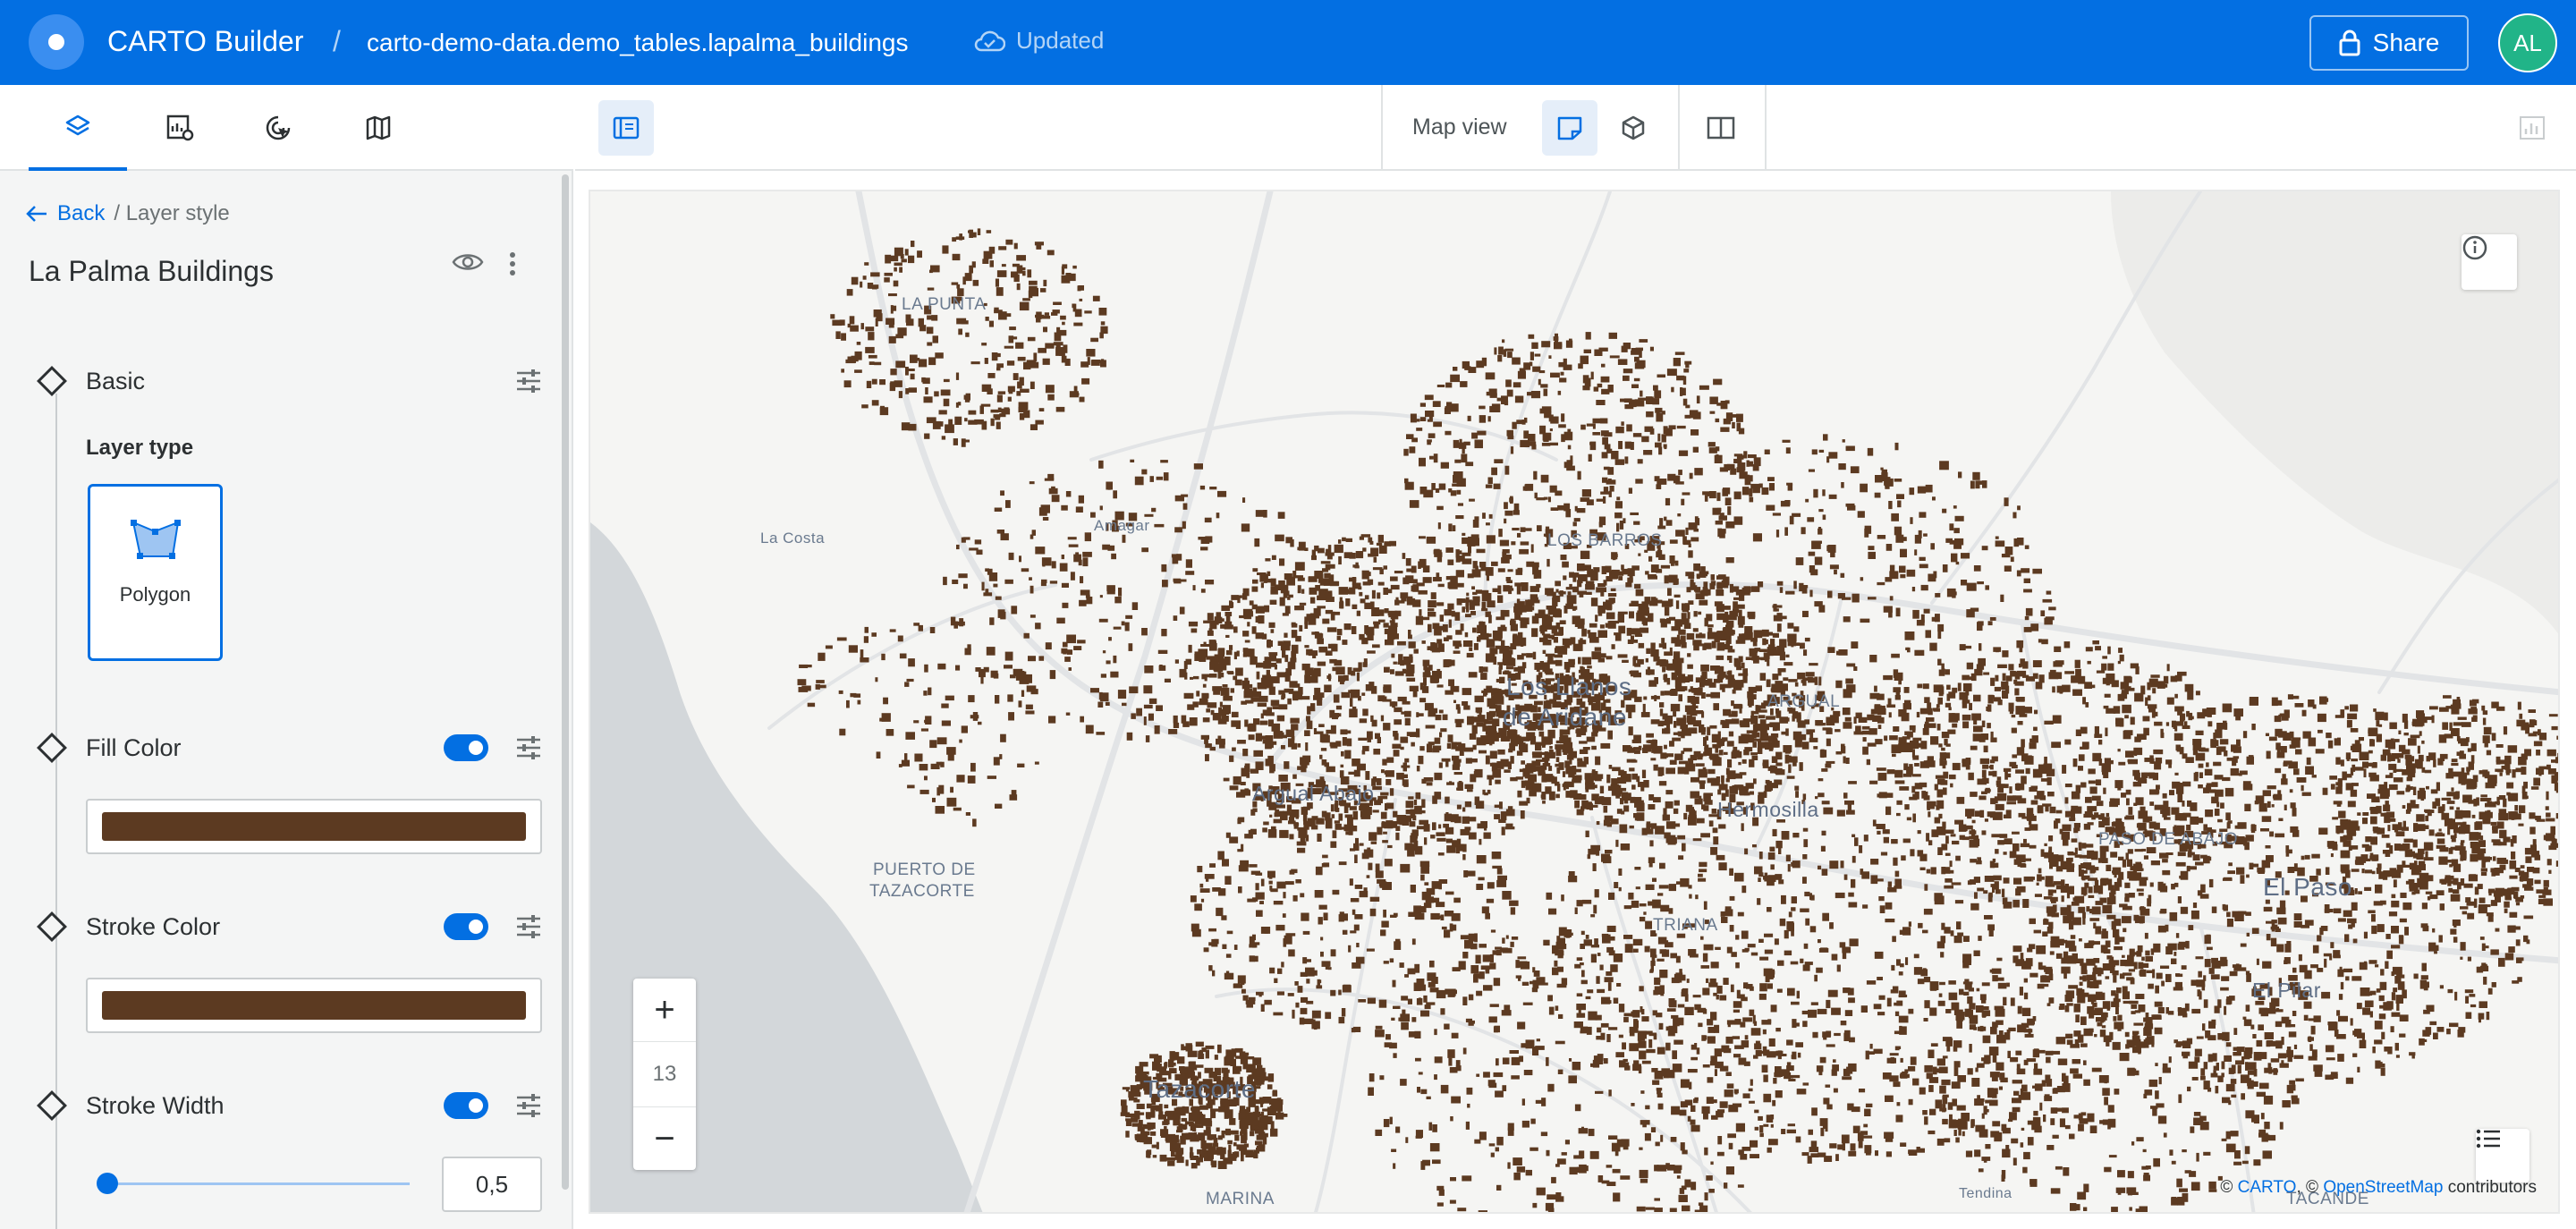  I want to click on toggle-panel-button, so click(626, 128).